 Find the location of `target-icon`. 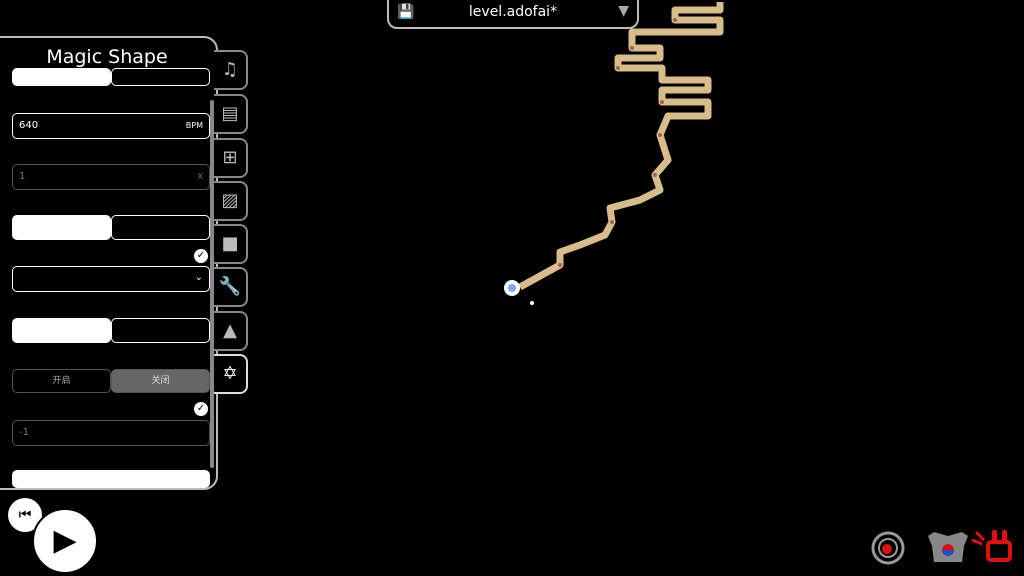

target-icon is located at coordinates (888, 548).